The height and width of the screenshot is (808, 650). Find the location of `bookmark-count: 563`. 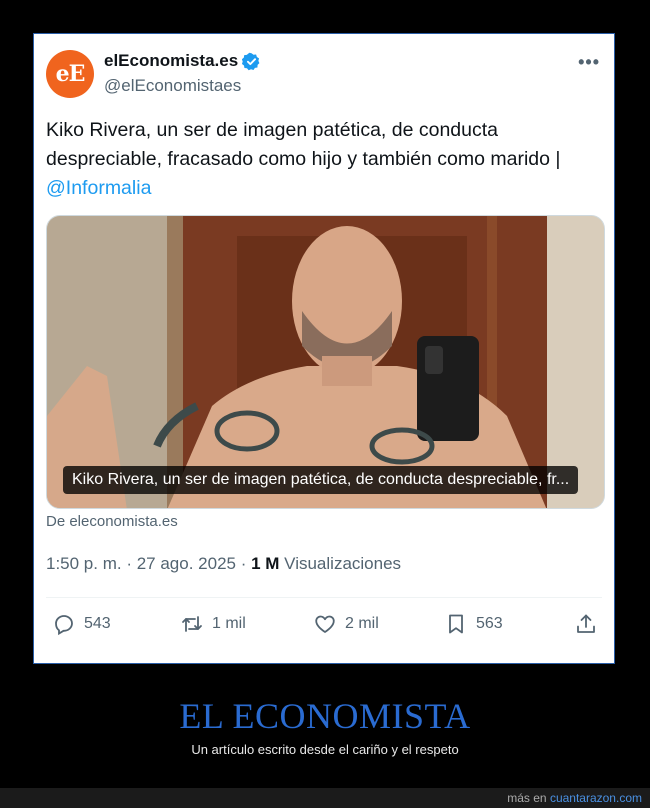

bookmark-count: 563 is located at coordinates (489, 623).